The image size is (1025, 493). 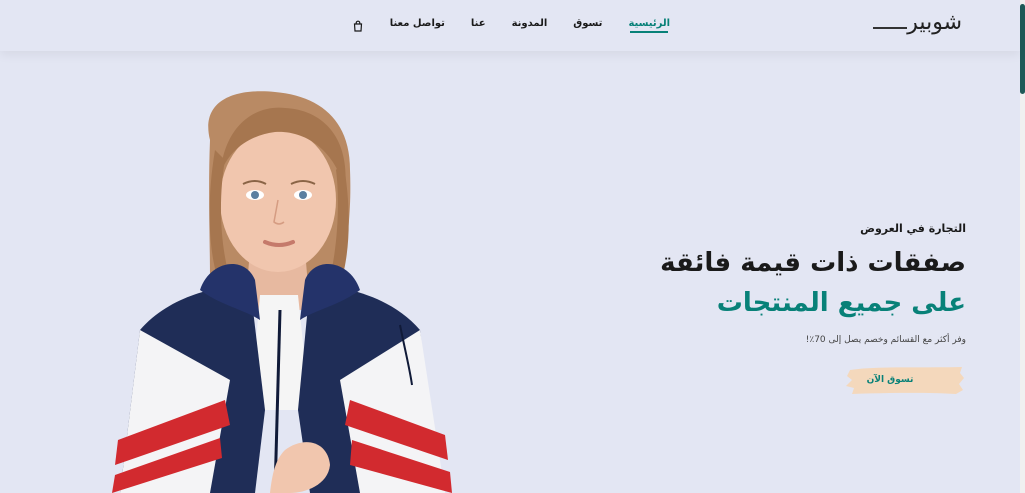 What do you see at coordinates (890, 380) in the screenshot?
I see `shop-now-label: تسوق الآن` at bounding box center [890, 380].